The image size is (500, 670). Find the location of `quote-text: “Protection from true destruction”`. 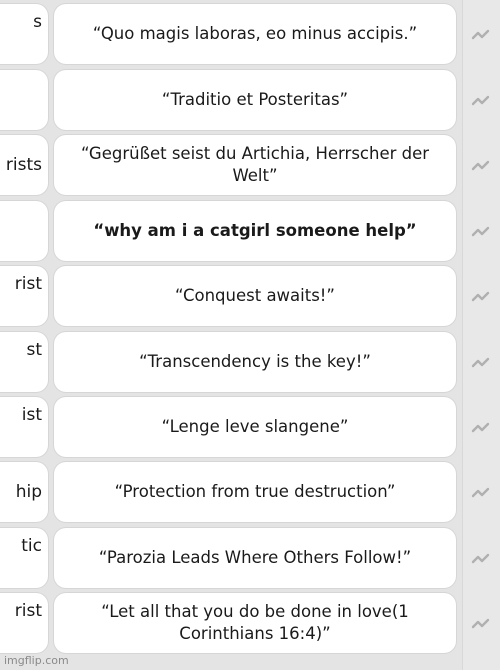

quote-text: “Protection from true destruction” is located at coordinates (255, 491).